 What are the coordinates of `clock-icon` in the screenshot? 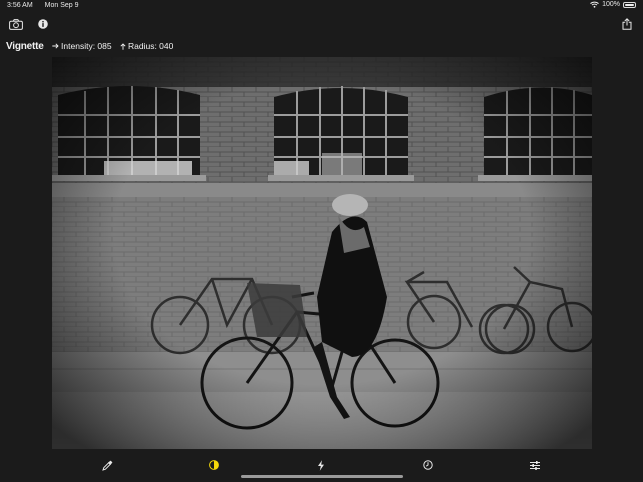 It's located at (428, 465).